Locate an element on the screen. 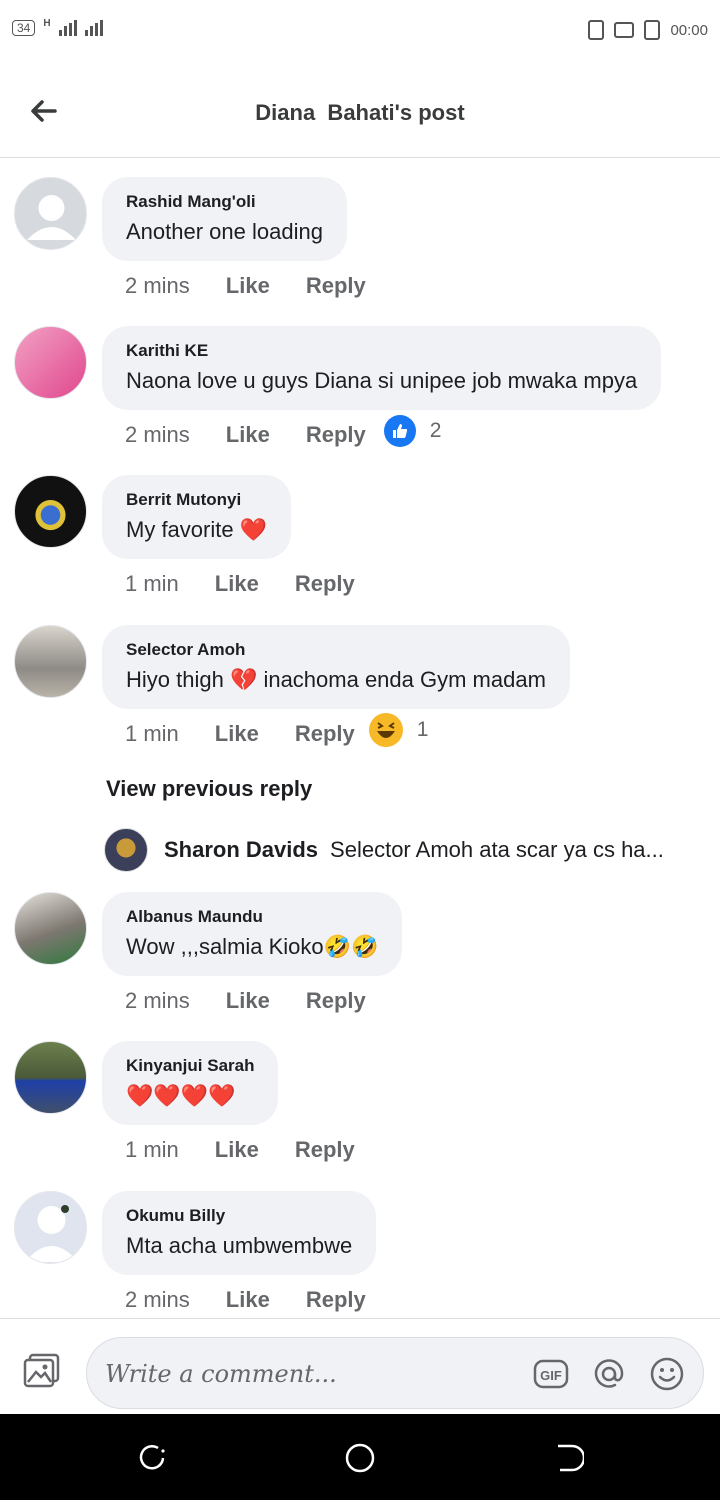 The image size is (720, 1500). comment-input is located at coordinates (315, 1374).